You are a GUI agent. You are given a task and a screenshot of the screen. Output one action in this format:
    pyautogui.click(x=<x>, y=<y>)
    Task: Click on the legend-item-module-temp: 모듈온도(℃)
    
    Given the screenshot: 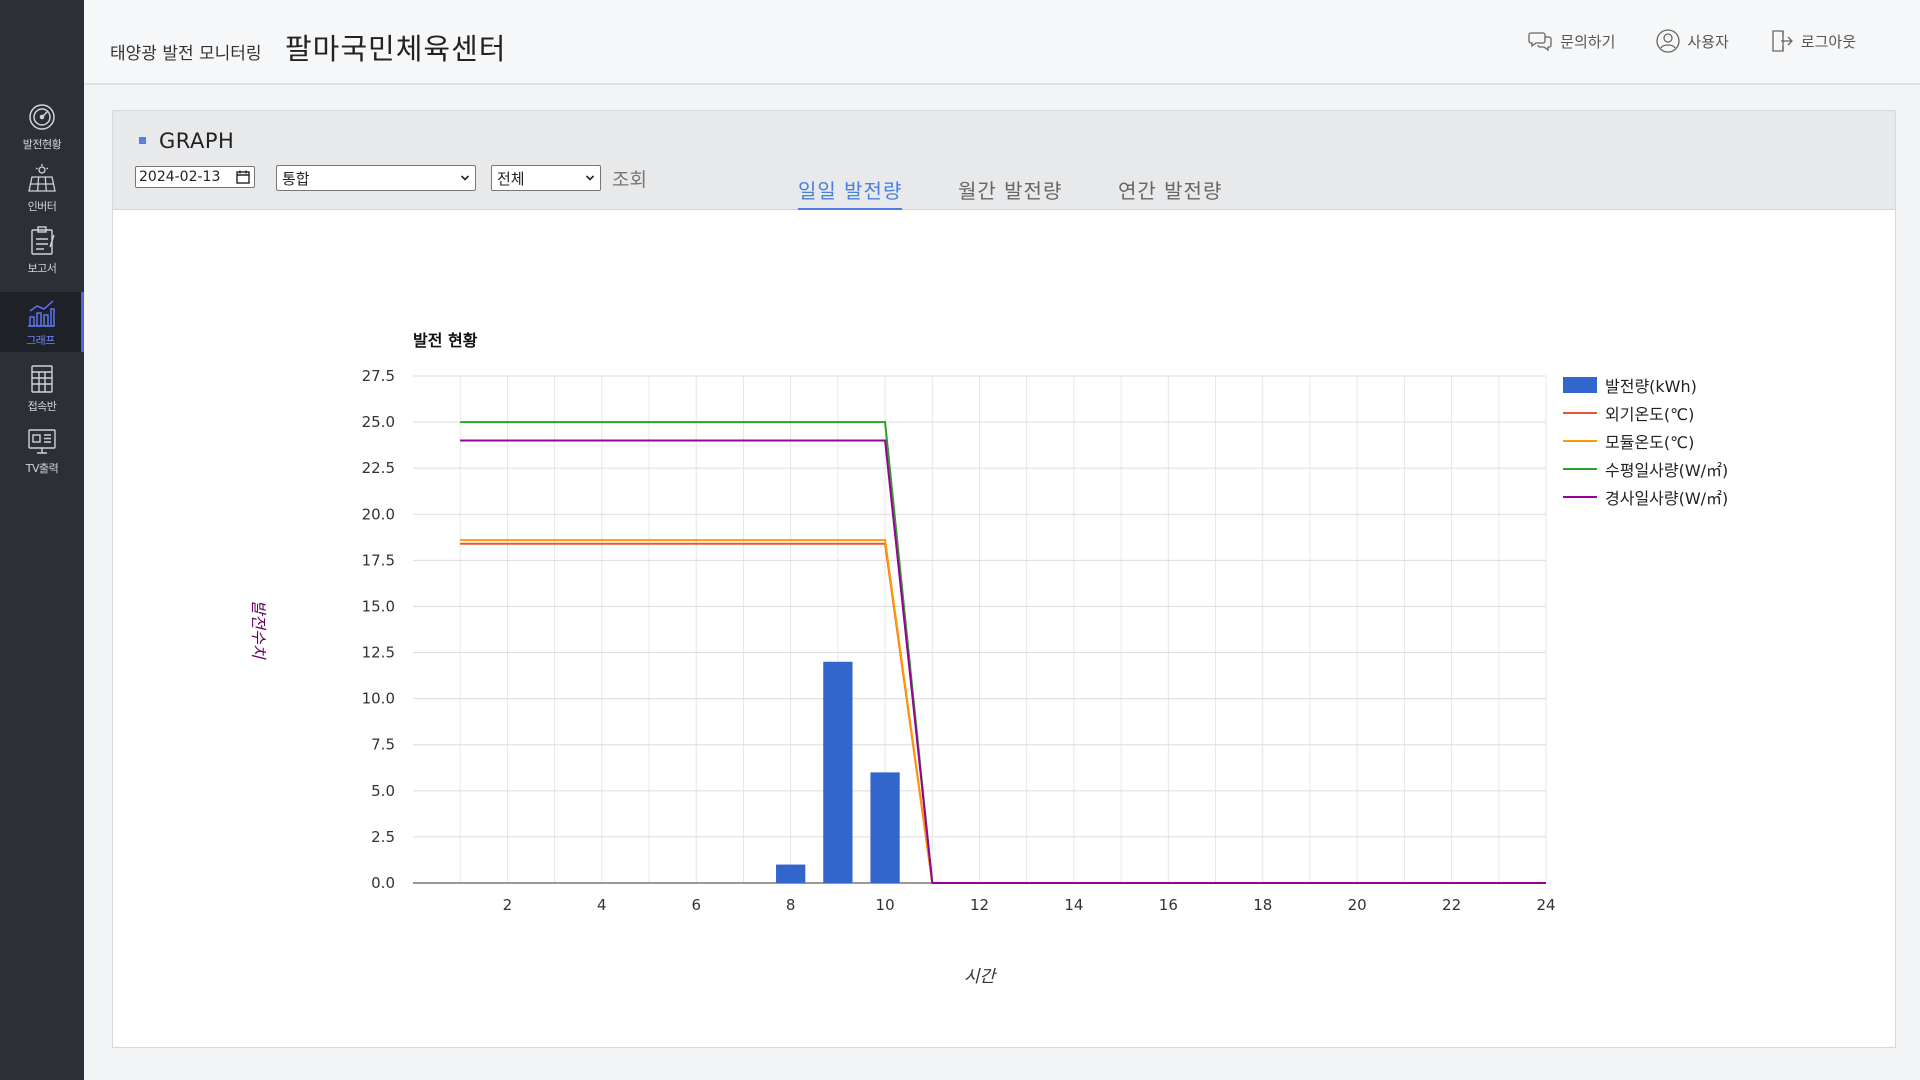 What is the action you would take?
    pyautogui.click(x=1645, y=441)
    